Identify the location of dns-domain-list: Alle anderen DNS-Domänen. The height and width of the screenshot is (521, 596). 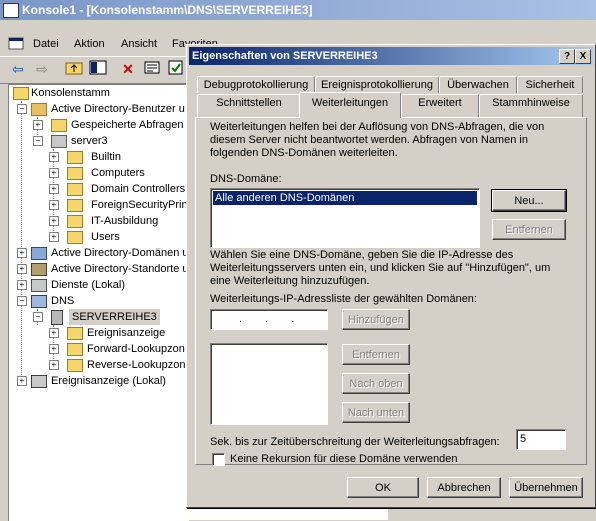
(345, 218).